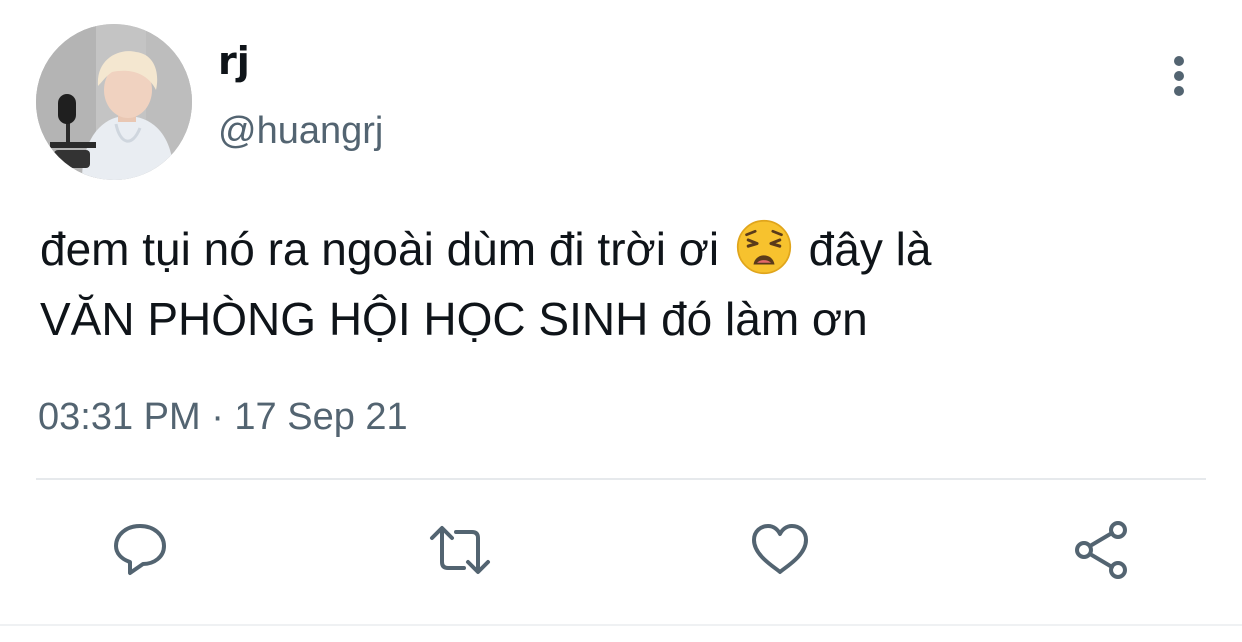  What do you see at coordinates (863, 249) in the screenshot?
I see `tweet-text-part-2: đây là` at bounding box center [863, 249].